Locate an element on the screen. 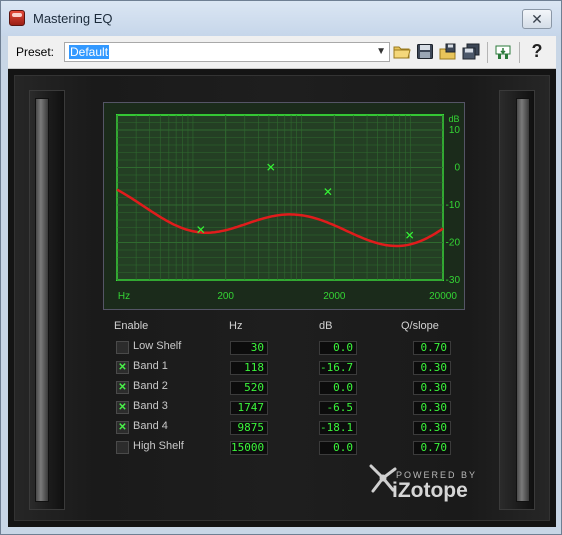 The height and width of the screenshot is (535, 562). db-tick-label: 0 is located at coordinates (457, 168).